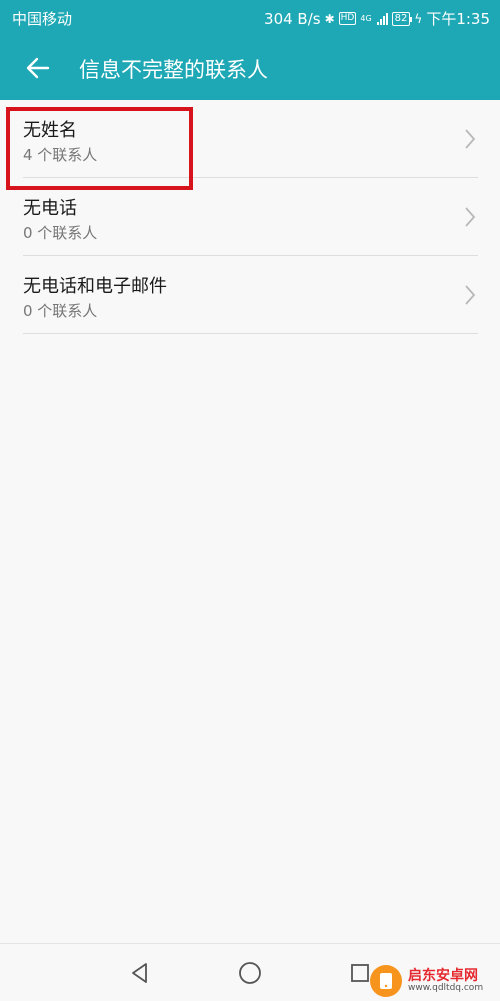 Image resolution: width=500 pixels, height=1001 pixels. I want to click on network-speed: 304 B/s, so click(292, 18).